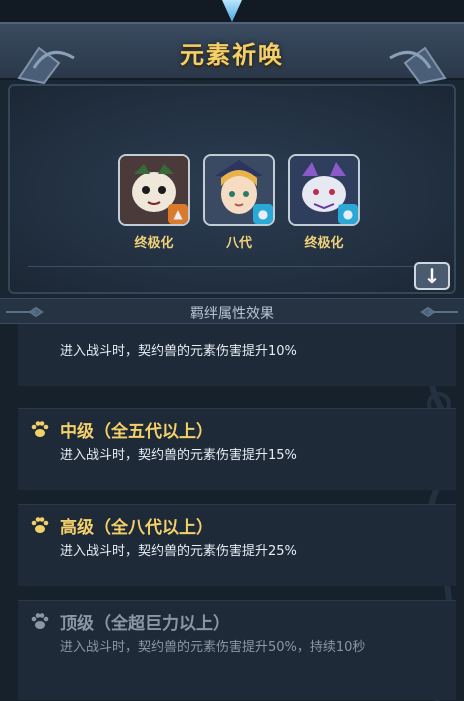 This screenshot has width=464, height=701. What do you see at coordinates (232, 266) in the screenshot?
I see `divider` at bounding box center [232, 266].